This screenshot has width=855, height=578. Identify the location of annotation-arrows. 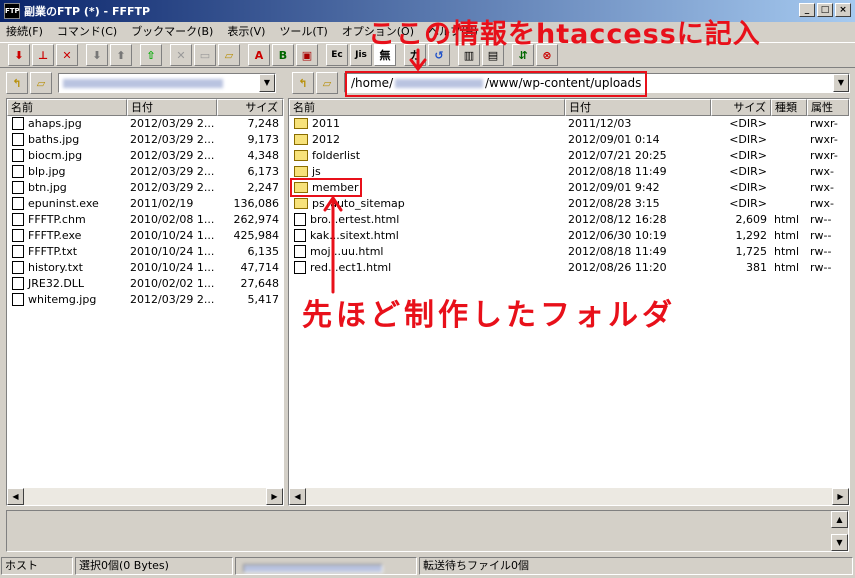
(375, 171).